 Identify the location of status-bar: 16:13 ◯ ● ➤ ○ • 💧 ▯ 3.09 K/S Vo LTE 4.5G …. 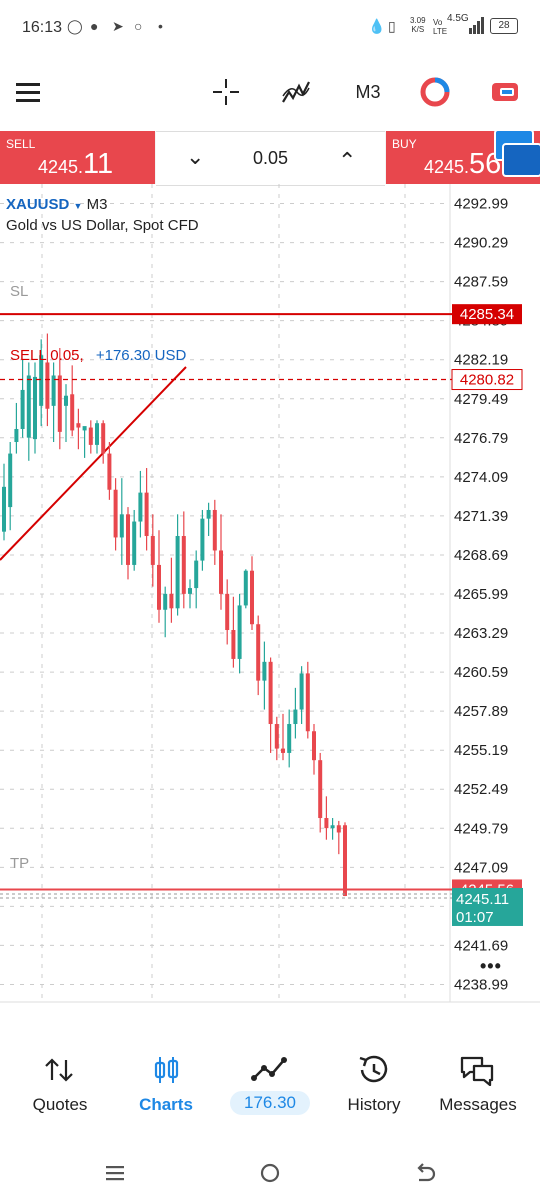
(270, 28).